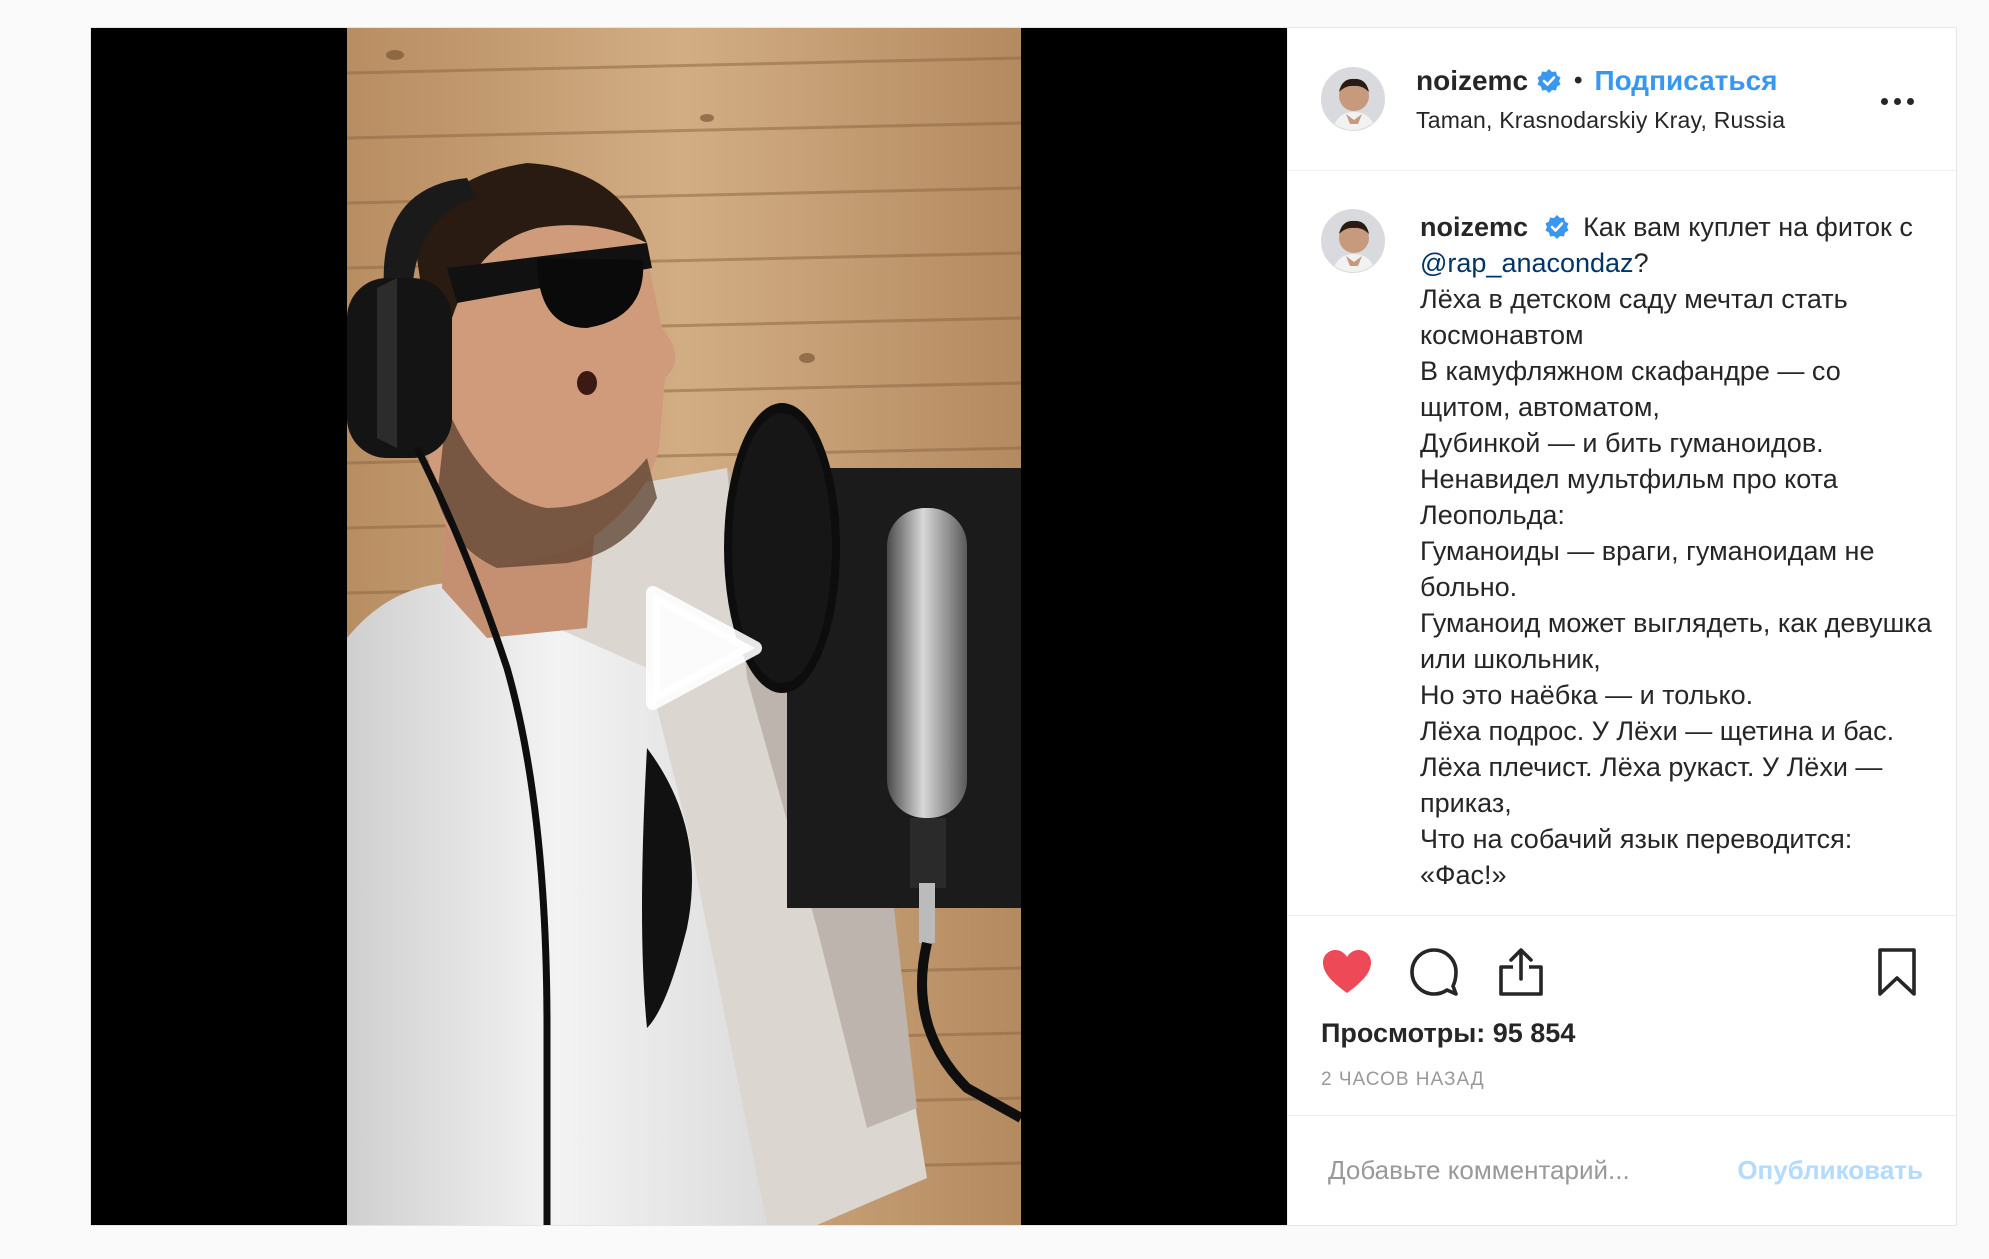 The height and width of the screenshot is (1259, 1989). Describe the element at coordinates (1508, 1170) in the screenshot. I see `comment-input` at that location.